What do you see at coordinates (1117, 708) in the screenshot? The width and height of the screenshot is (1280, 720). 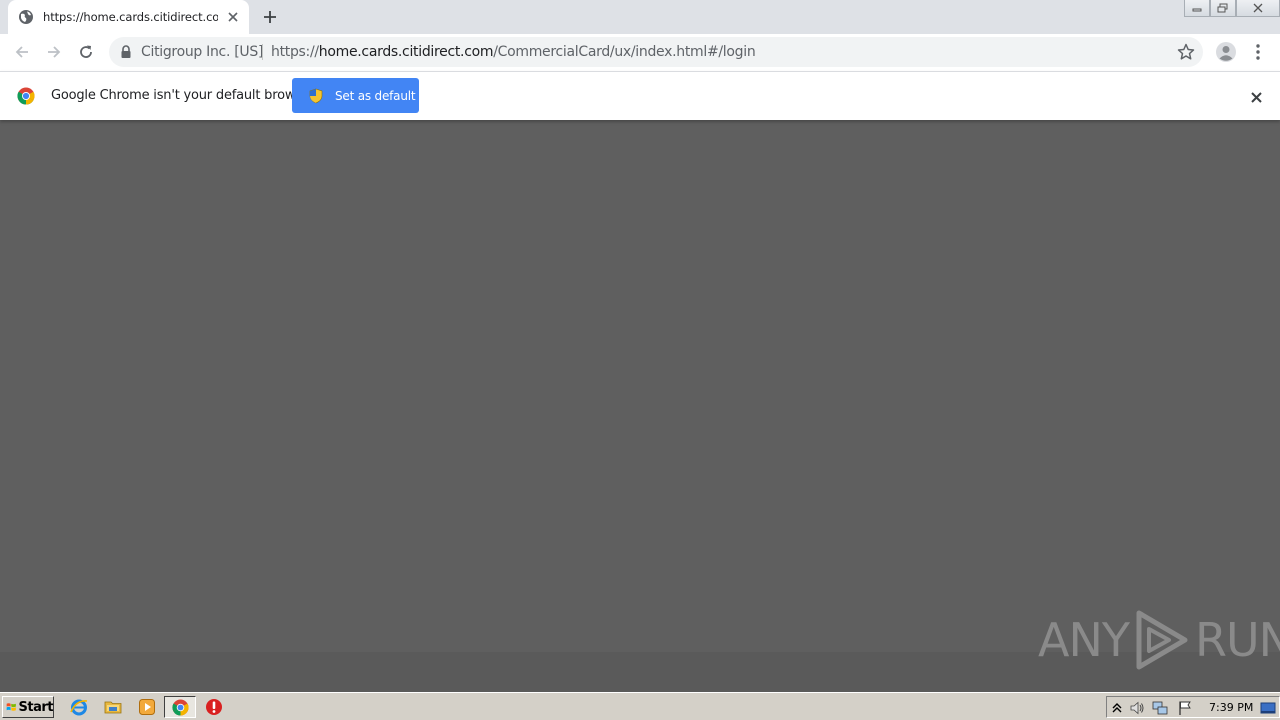 I see `tray-arrow-icon` at bounding box center [1117, 708].